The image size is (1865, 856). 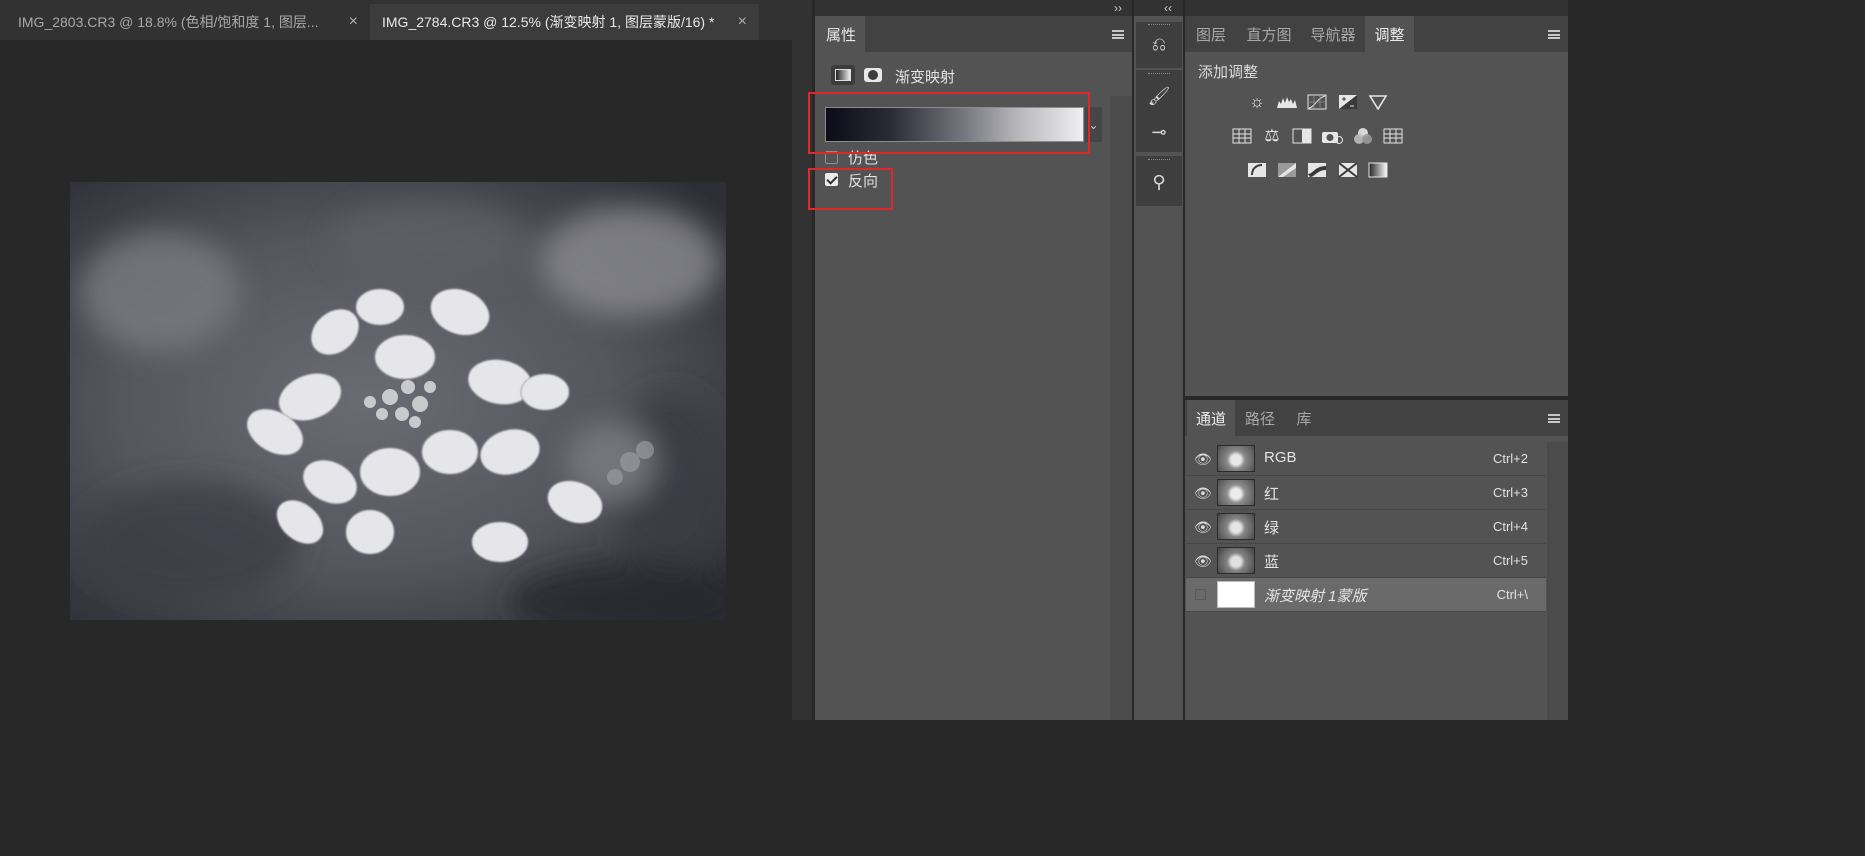 I want to click on channel-row-gradient-map-mask: 渐变映射 1蒙版 Ctrl+\, so click(x=1366, y=595).